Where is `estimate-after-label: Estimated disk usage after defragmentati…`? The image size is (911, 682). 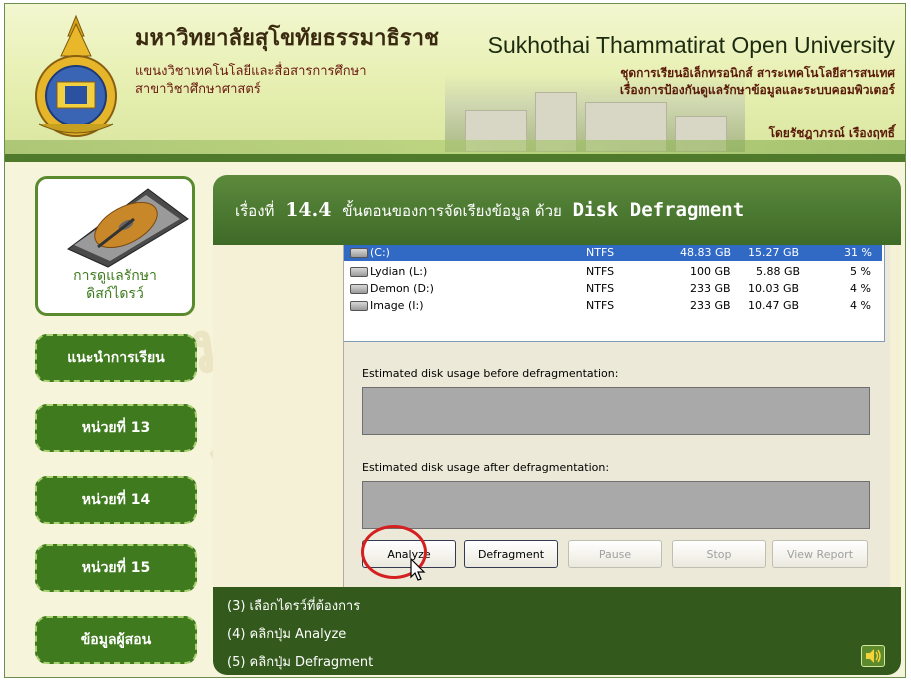 estimate-after-label: Estimated disk usage after defragmentati… is located at coordinates (486, 467).